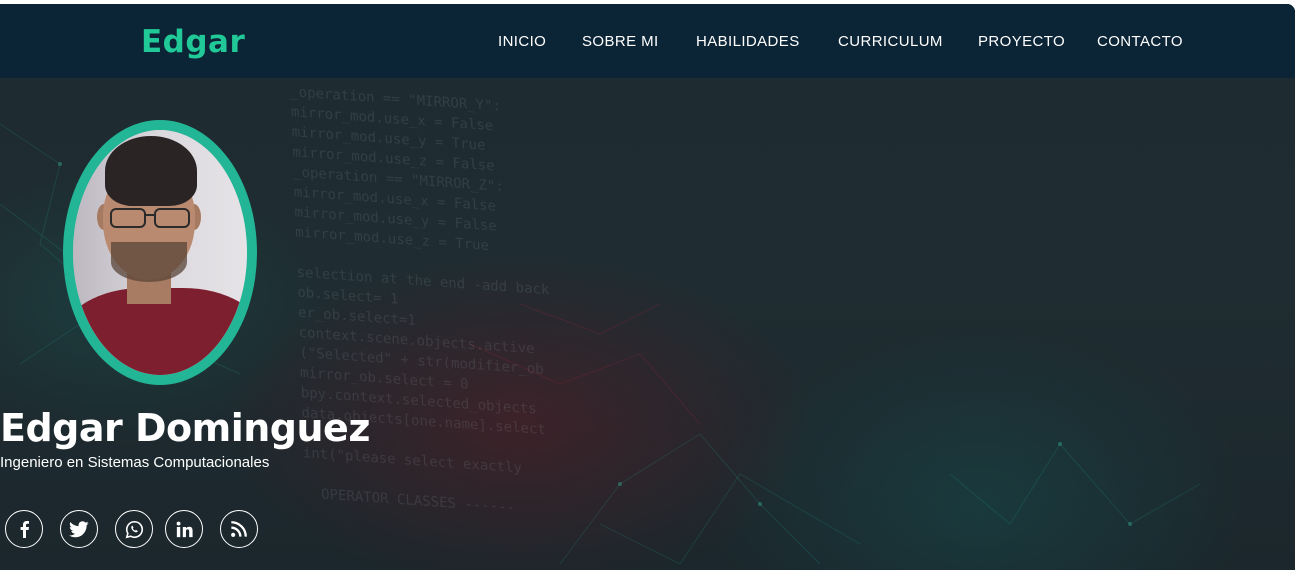 The width and height of the screenshot is (1295, 570). What do you see at coordinates (1140, 41) in the screenshot?
I see `nav-contacto: CONTACTO` at bounding box center [1140, 41].